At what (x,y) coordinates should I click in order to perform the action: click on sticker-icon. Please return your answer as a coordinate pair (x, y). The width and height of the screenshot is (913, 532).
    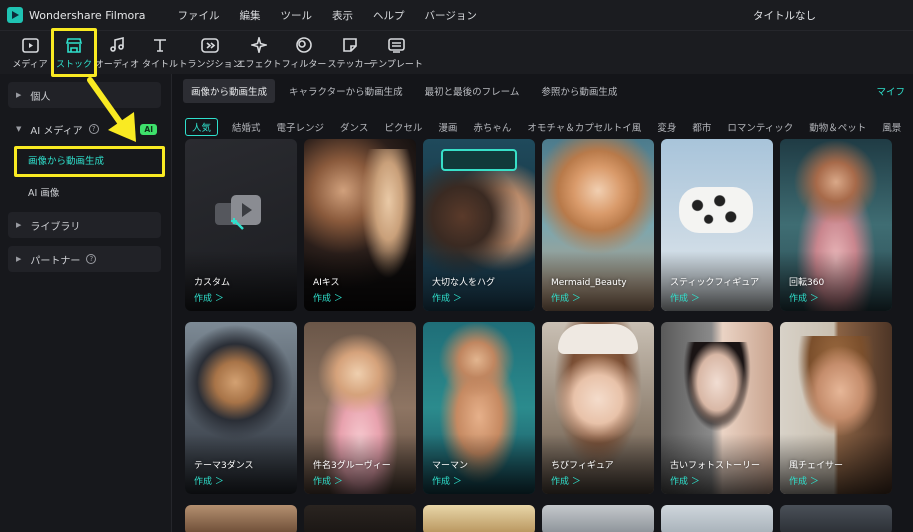
    Looking at the image, I should click on (350, 45).